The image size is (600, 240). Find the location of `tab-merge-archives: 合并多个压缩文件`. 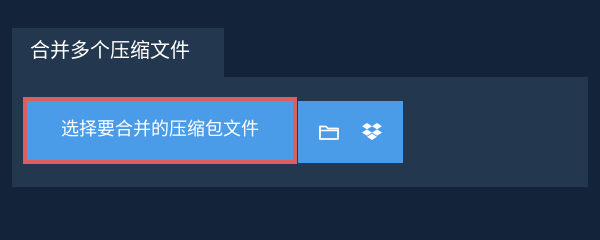

tab-merge-archives: 合并多个压缩文件 is located at coordinates (118, 52).